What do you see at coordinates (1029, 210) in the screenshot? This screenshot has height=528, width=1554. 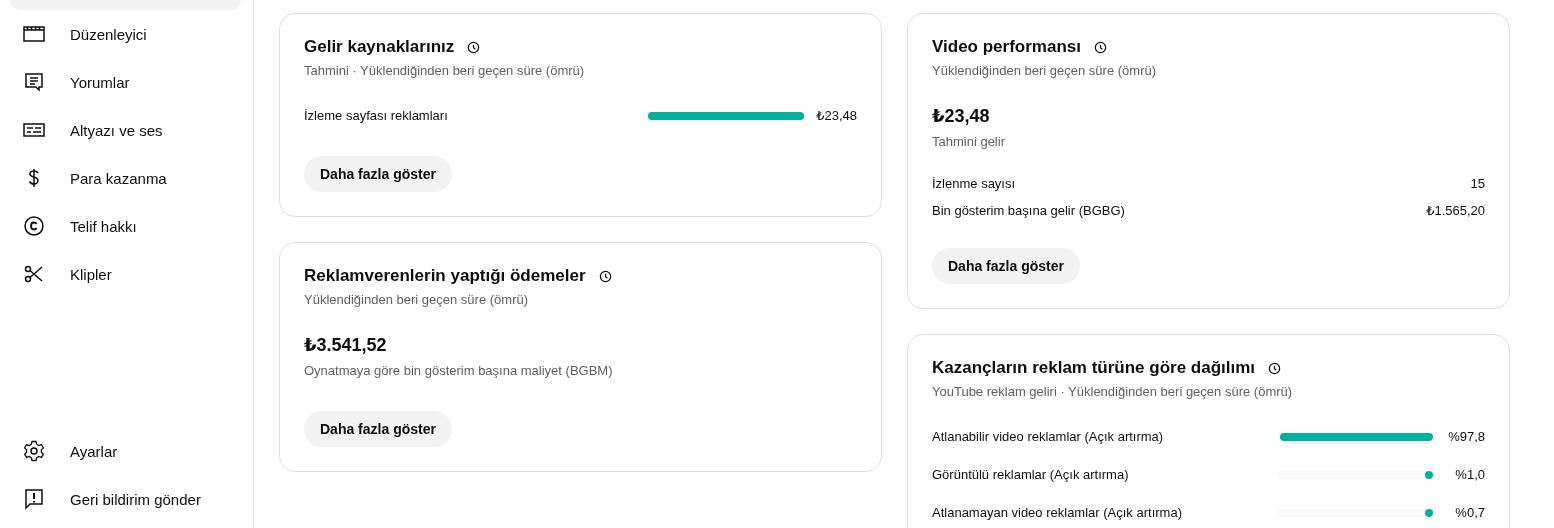 I see `stat-label: Bin gösterim başına gelir (BGBG)` at bounding box center [1029, 210].